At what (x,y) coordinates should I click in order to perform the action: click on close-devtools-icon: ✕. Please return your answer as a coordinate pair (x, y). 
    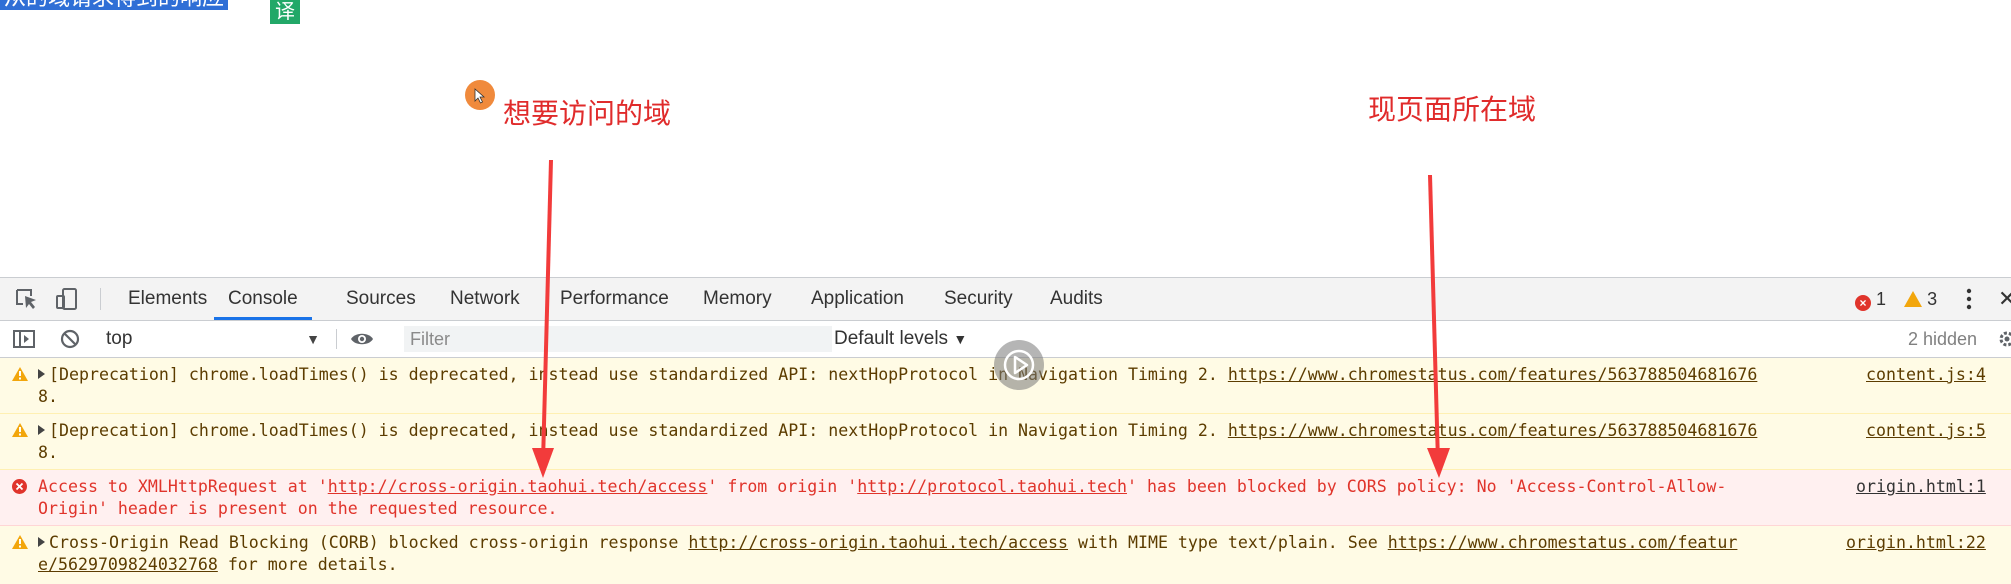
    Looking at the image, I should click on (2004, 299).